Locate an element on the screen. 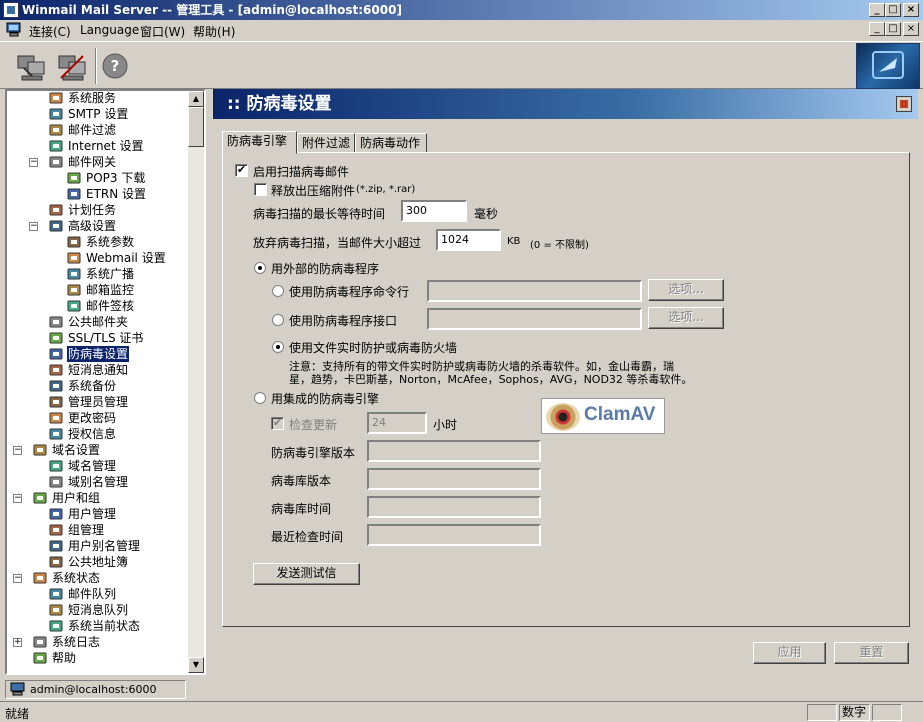 This screenshot has width=923, height=722. tree-item: 防病毒设置 is located at coordinates (126, 354).